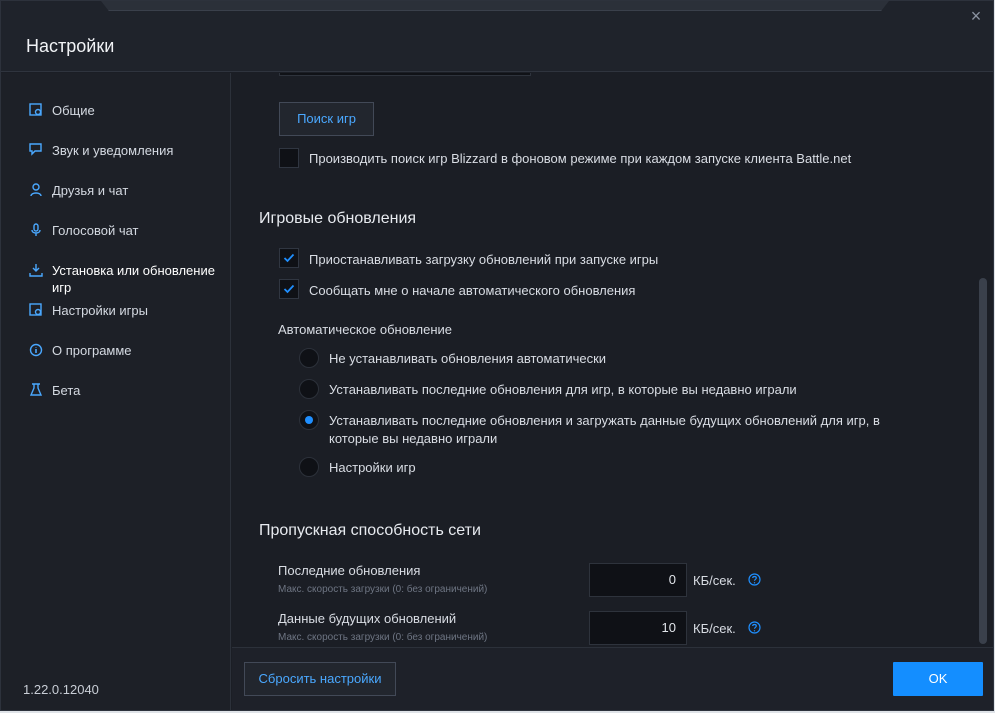  What do you see at coordinates (612, 678) in the screenshot?
I see `footer: Сбросить настройки OK` at bounding box center [612, 678].